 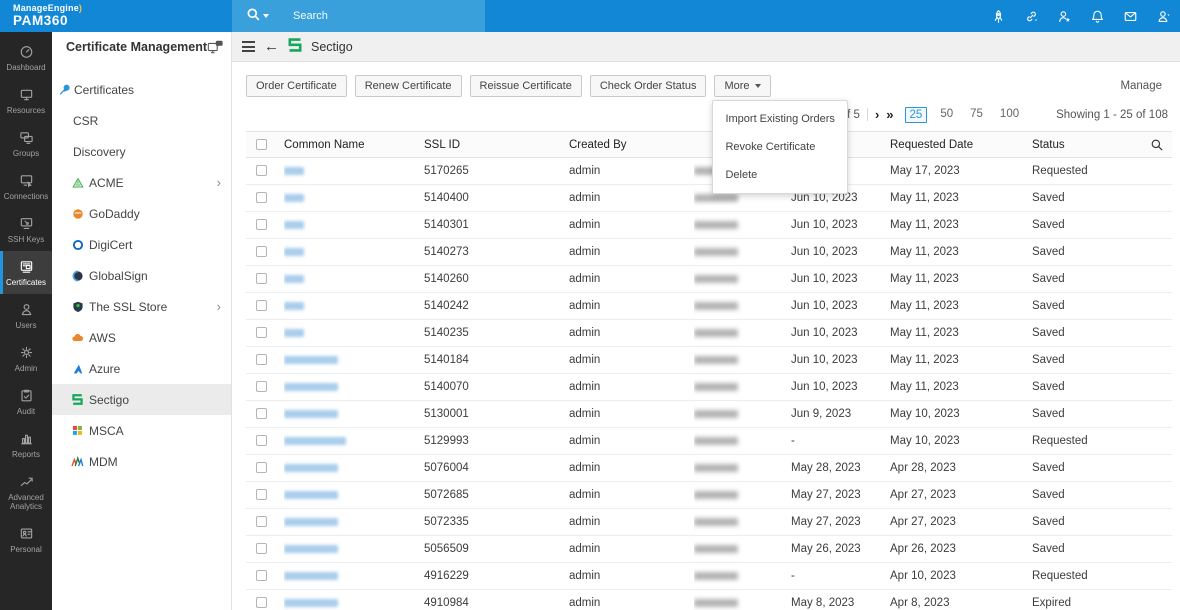 I want to click on page-size-75: 75, so click(x=976, y=115).